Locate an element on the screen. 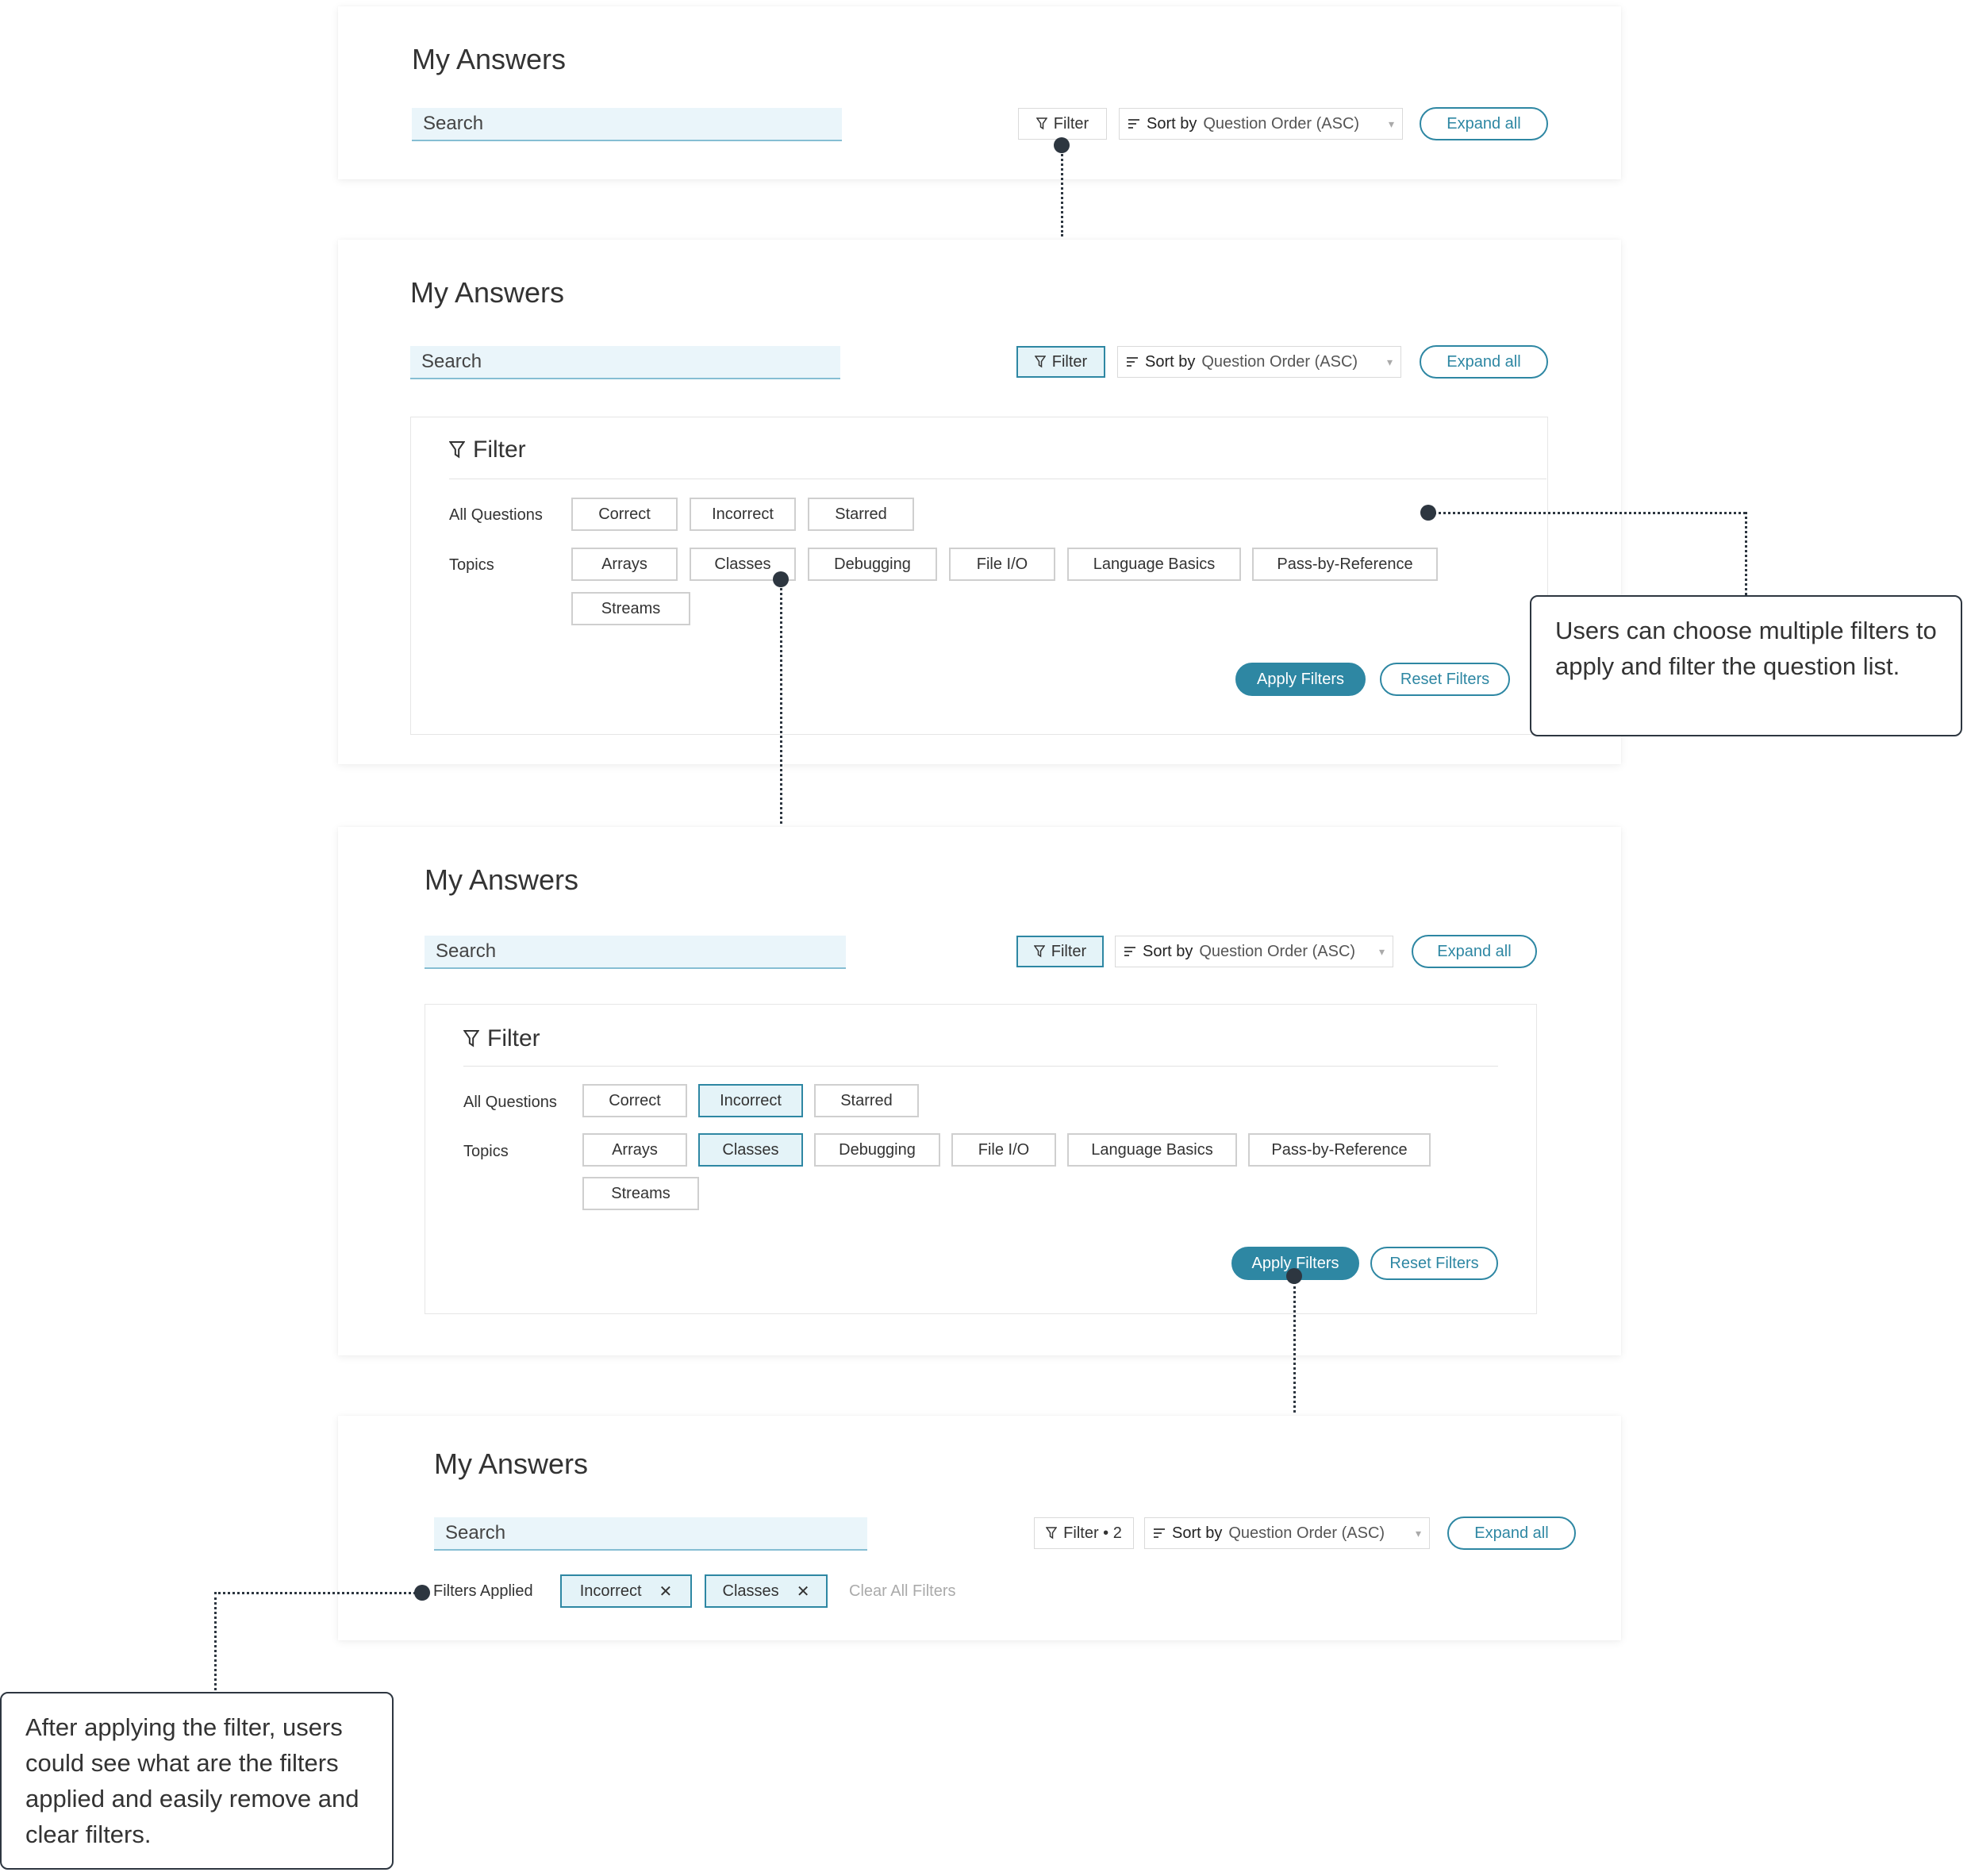  applied-tag-classes: Classes ✕ is located at coordinates (766, 1591).